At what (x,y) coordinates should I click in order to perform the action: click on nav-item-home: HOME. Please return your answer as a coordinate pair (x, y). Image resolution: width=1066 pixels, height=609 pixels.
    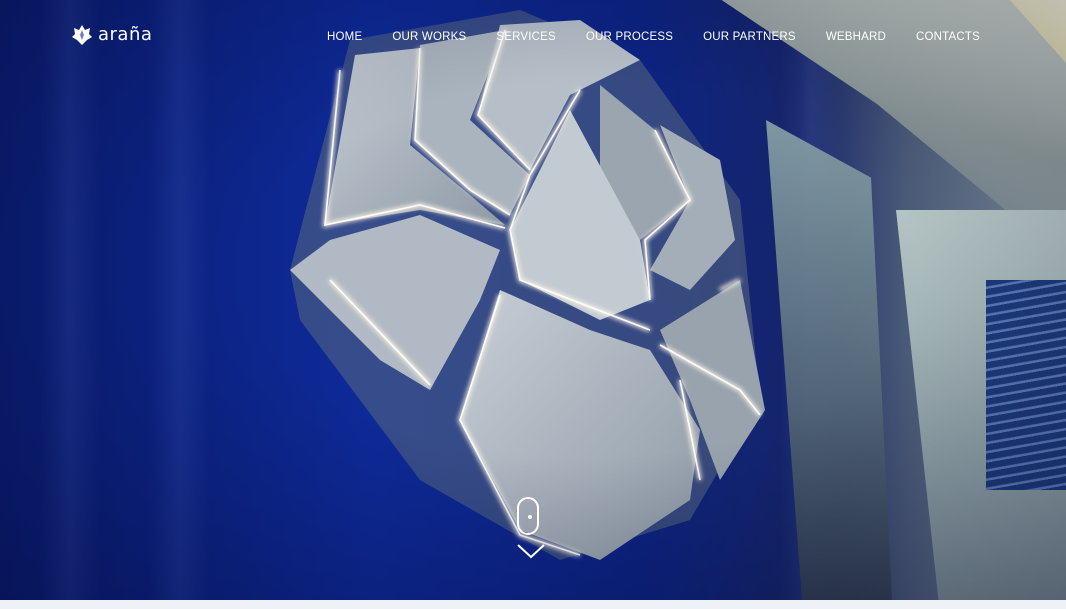
    Looking at the image, I should click on (344, 36).